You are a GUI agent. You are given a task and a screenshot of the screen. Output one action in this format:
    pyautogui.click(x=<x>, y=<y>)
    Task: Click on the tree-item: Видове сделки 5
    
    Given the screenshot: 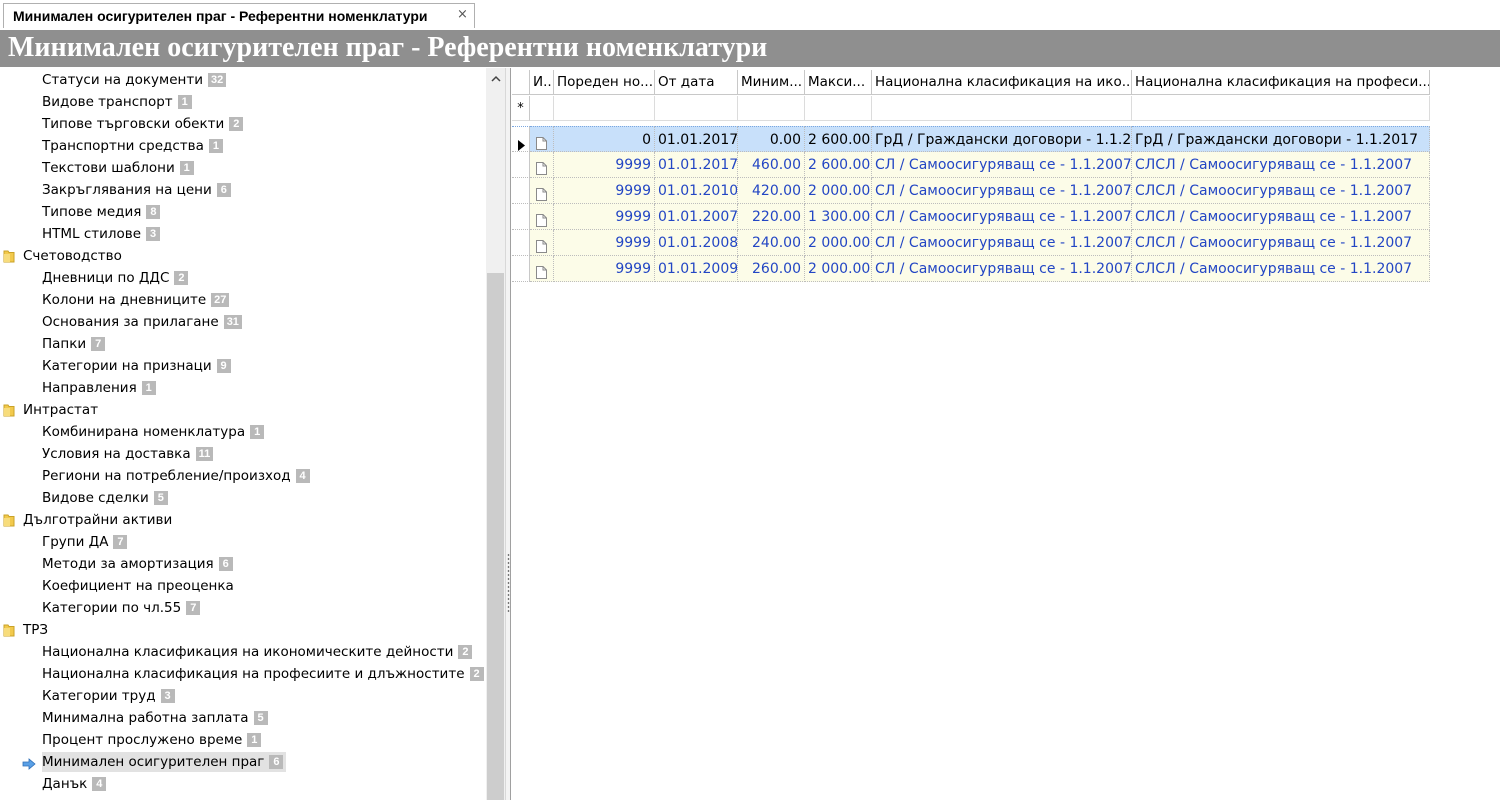 What is the action you would take?
    pyautogui.click(x=243, y=498)
    